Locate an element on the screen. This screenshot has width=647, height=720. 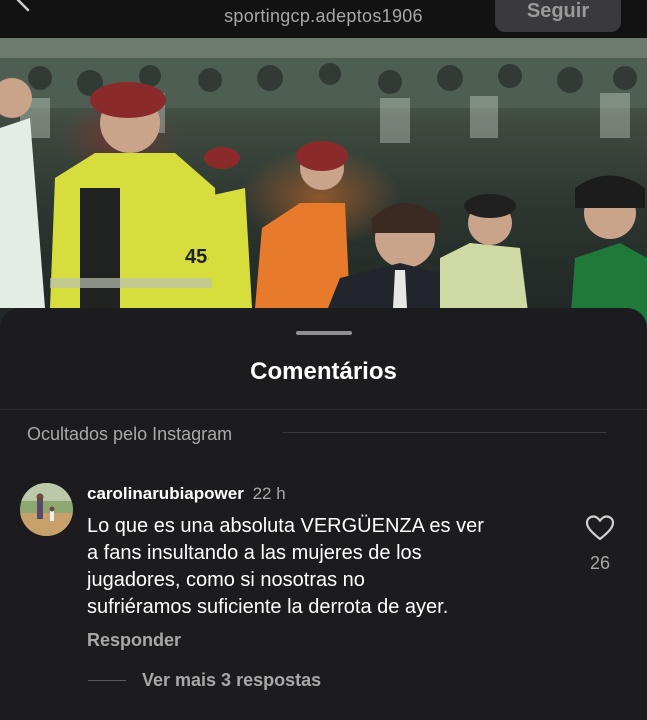
sheet-title: Comentários is located at coordinates (323, 371).